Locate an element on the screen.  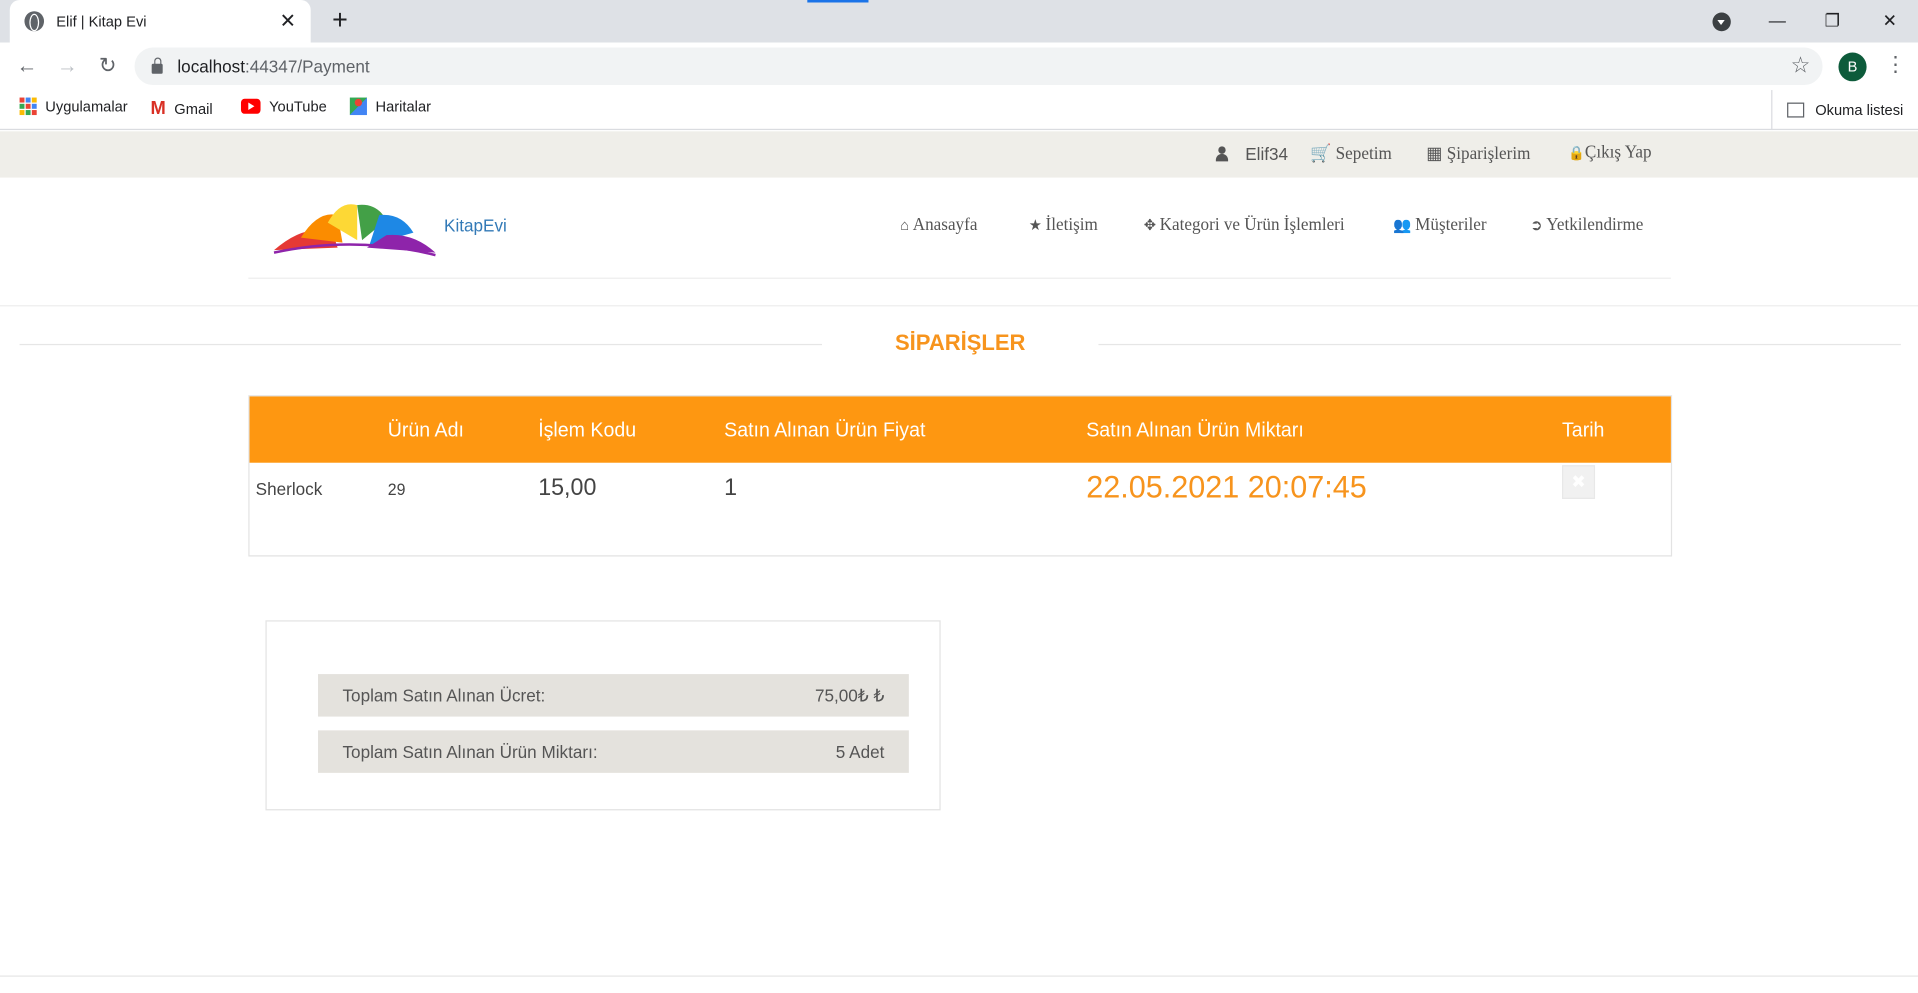
bookmark-label: YouTube is located at coordinates (298, 106).